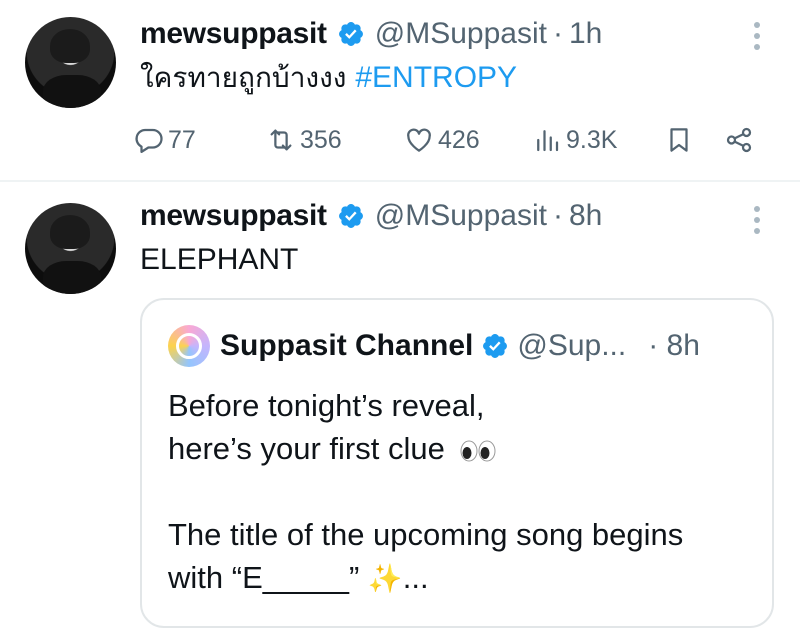  I want to click on reply-button: 77, so click(165, 140).